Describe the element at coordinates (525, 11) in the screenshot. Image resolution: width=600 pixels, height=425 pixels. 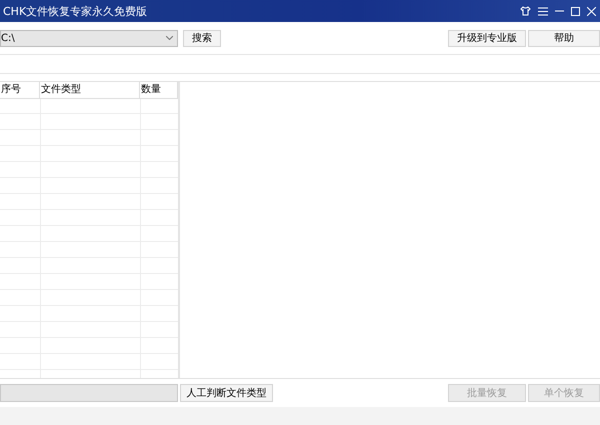
I see `shirt-icon` at that location.